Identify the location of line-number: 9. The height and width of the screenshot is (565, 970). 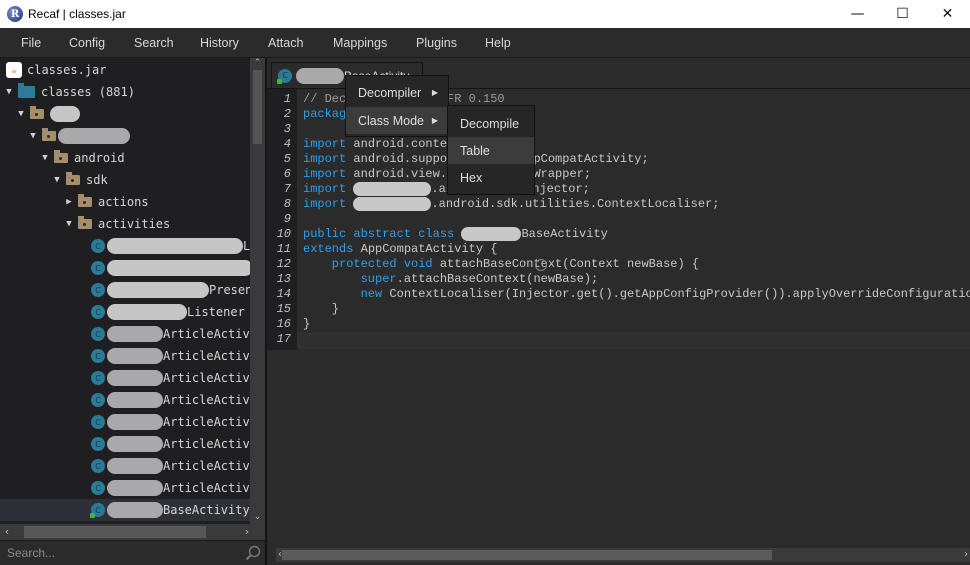
(287, 219).